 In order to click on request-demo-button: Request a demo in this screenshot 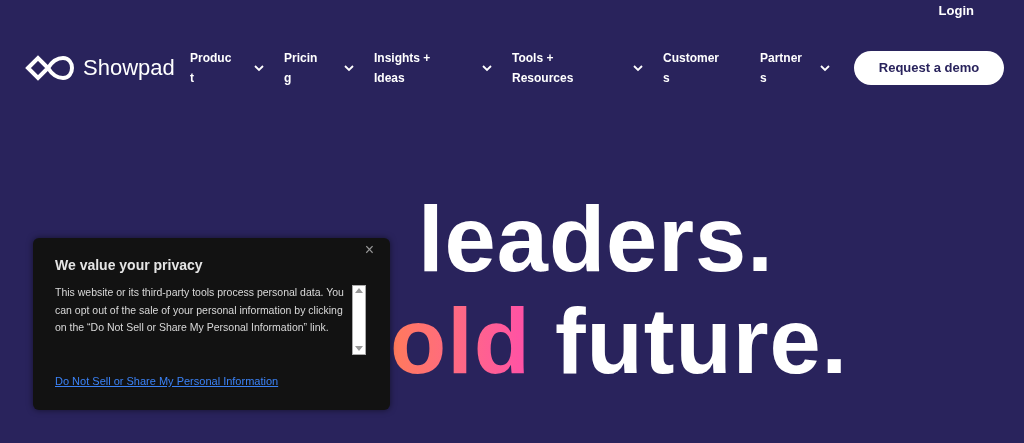, I will do `click(929, 68)`.